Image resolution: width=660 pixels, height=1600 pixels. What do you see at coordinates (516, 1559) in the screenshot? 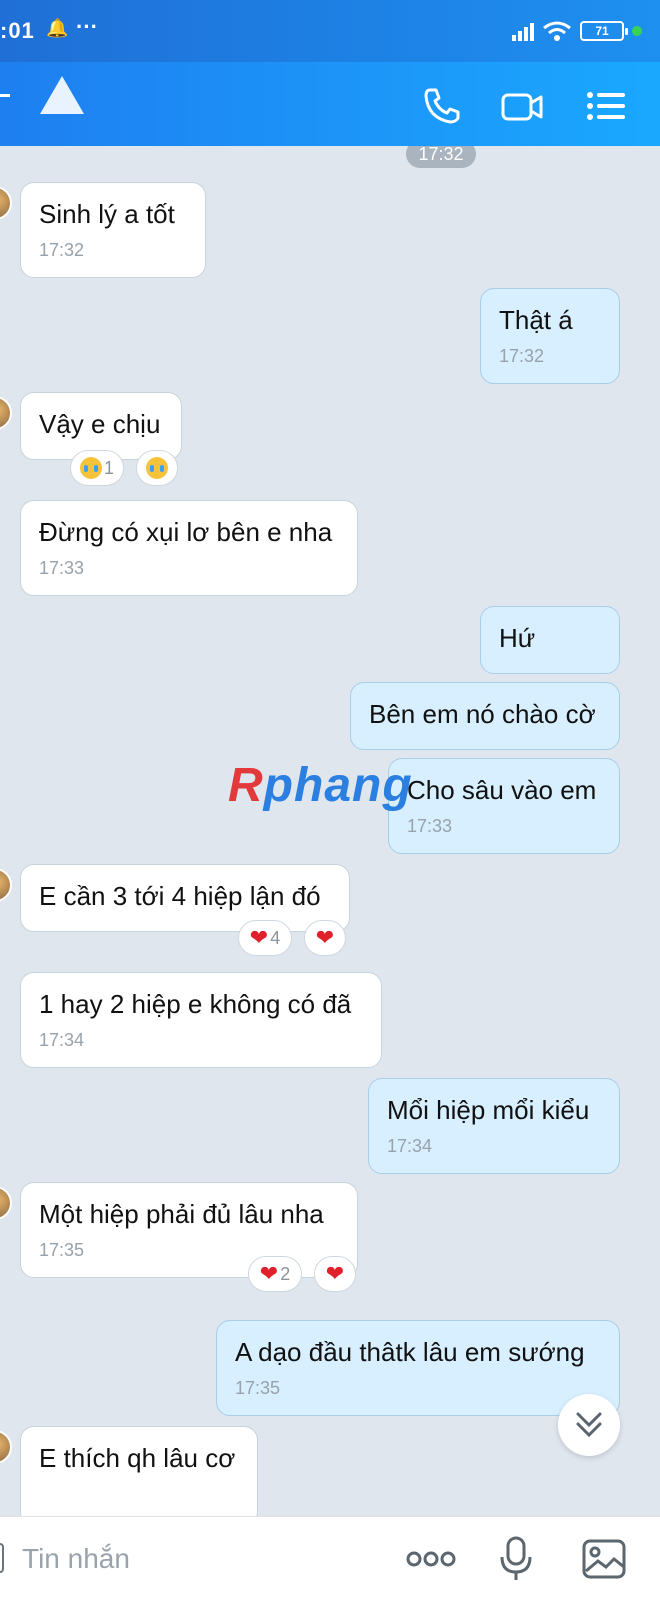
I see `microphone-icon` at bounding box center [516, 1559].